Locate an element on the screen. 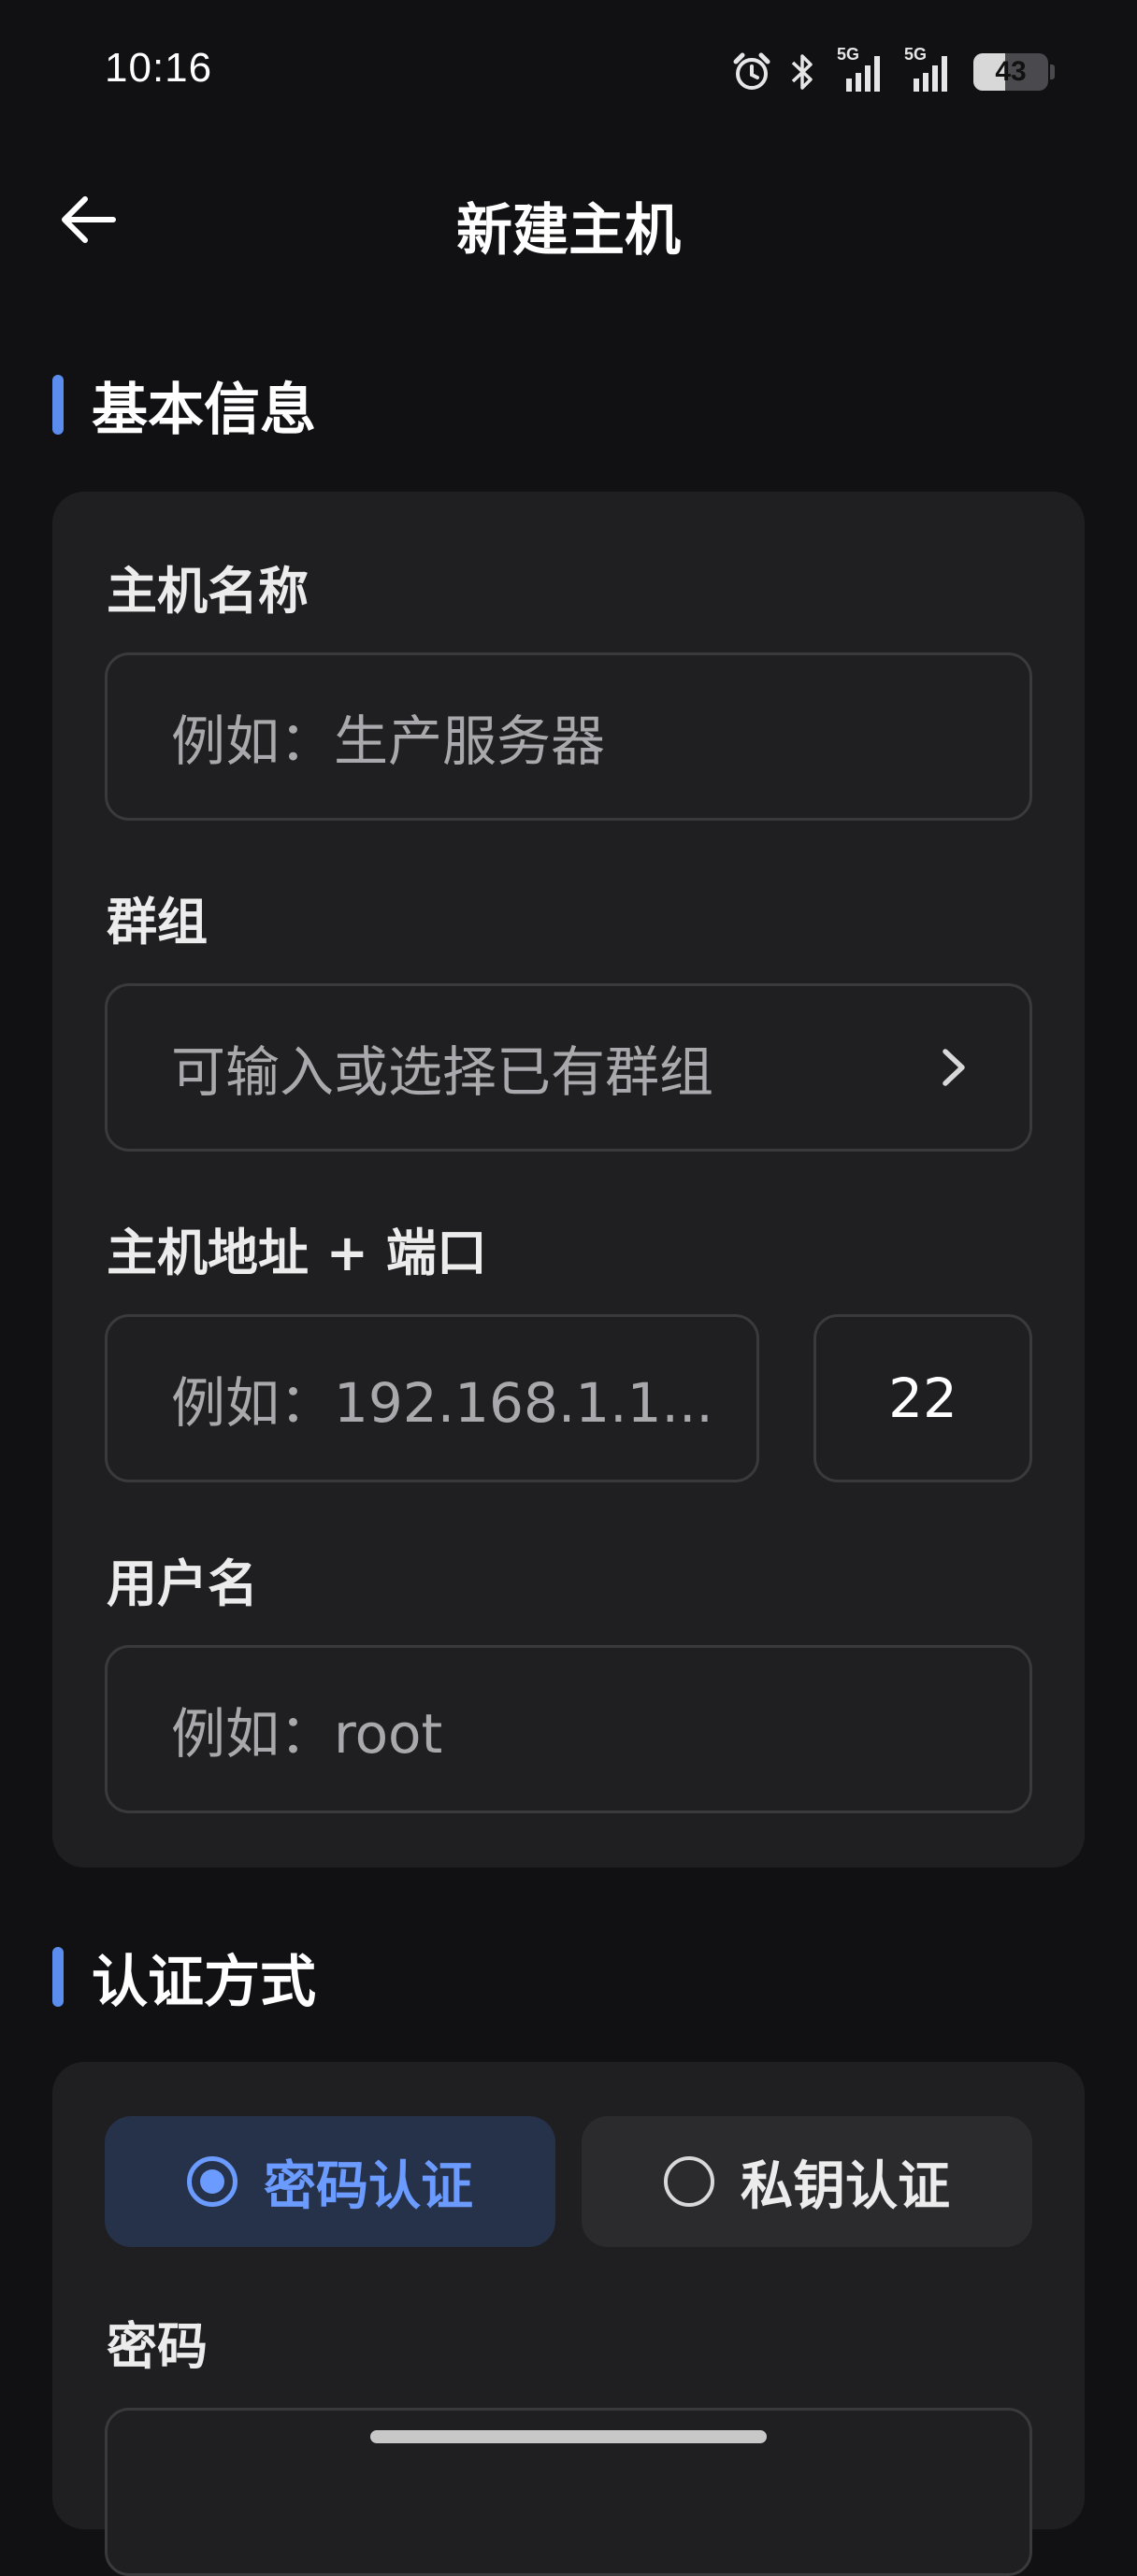 The width and height of the screenshot is (1137, 2576). password-auth-tab: 密码认证 is located at coordinates (330, 2181).